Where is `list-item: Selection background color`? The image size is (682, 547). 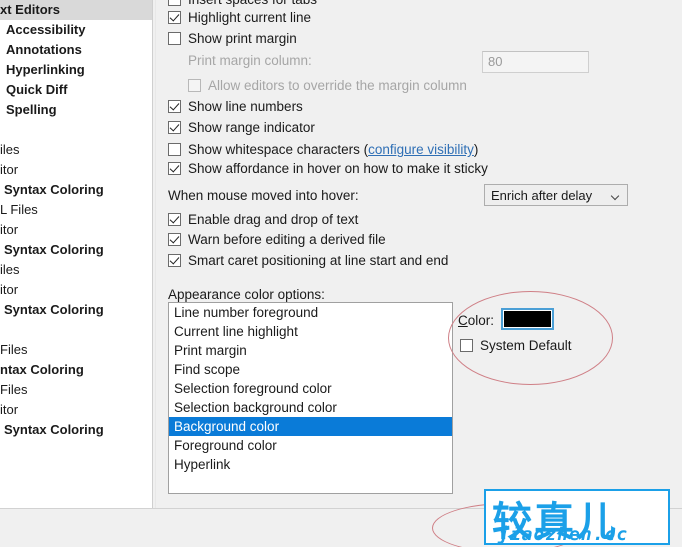 list-item: Selection background color is located at coordinates (310, 407).